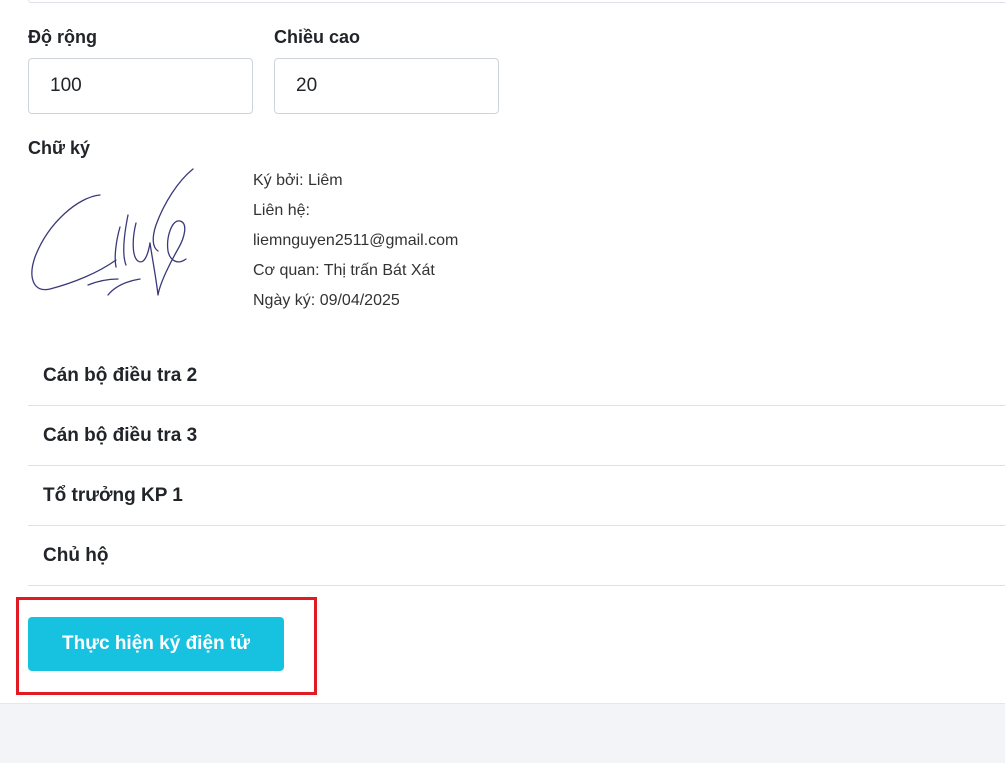 The image size is (1005, 763). I want to click on electronic-sign-button: Thực hiện ký điện tử, so click(156, 644).